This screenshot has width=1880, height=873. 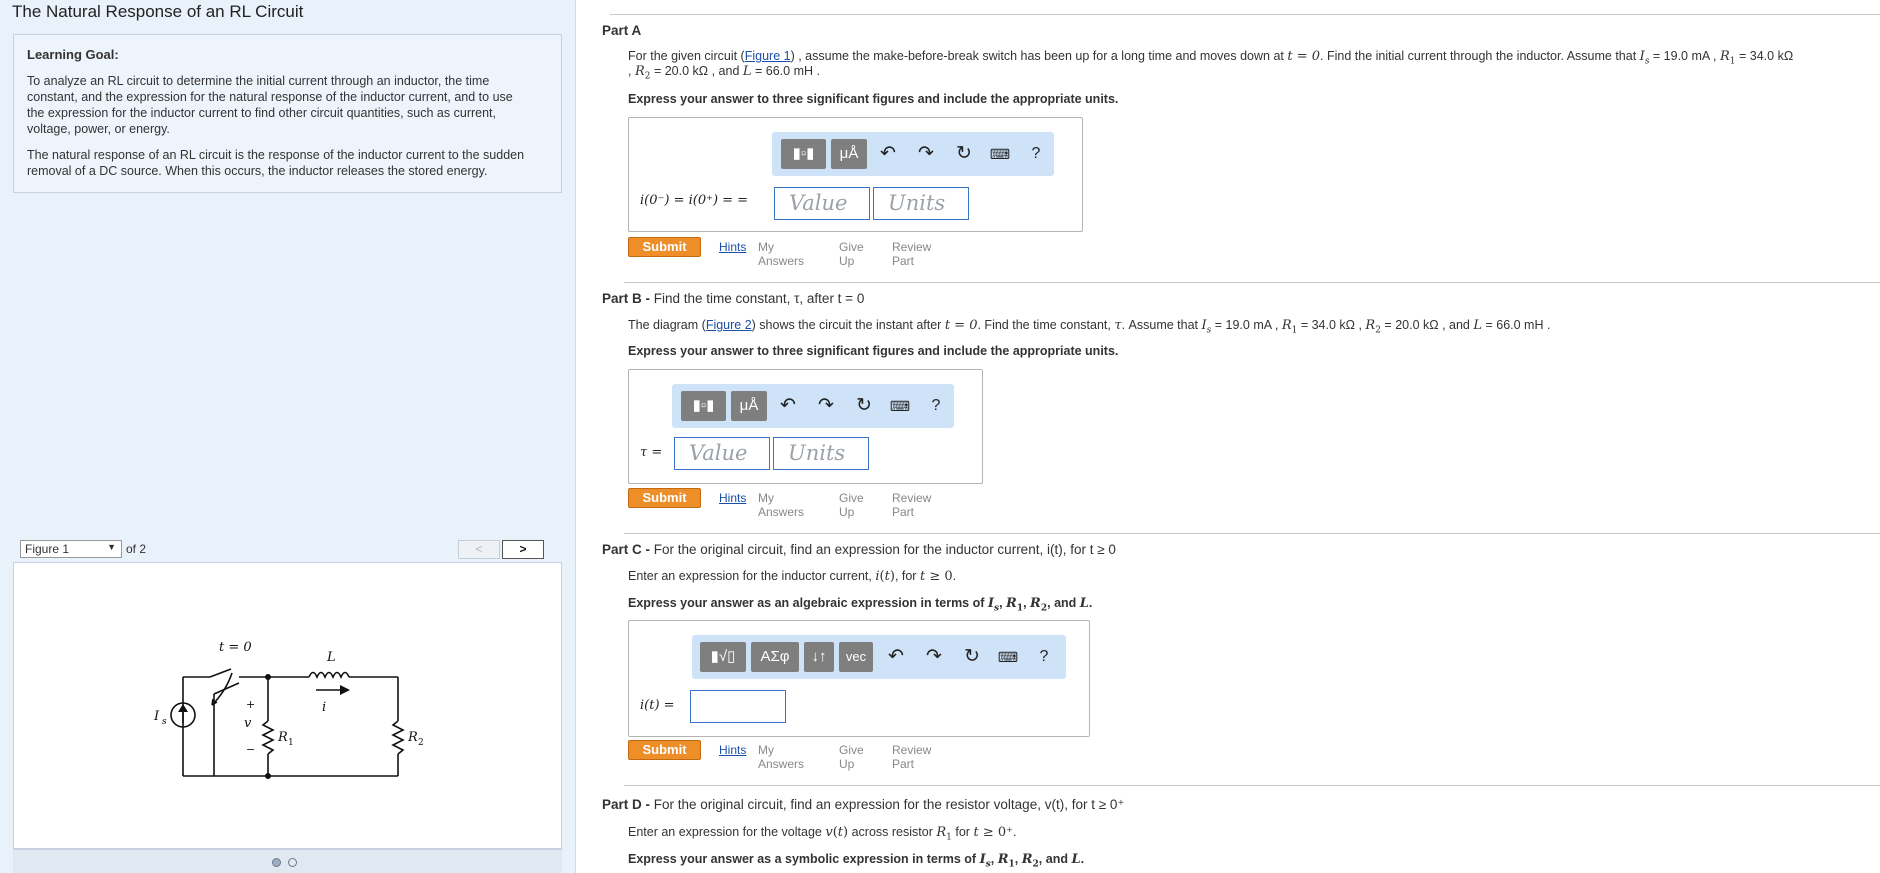 I want to click on part-b-value-input: Value, so click(x=722, y=453).